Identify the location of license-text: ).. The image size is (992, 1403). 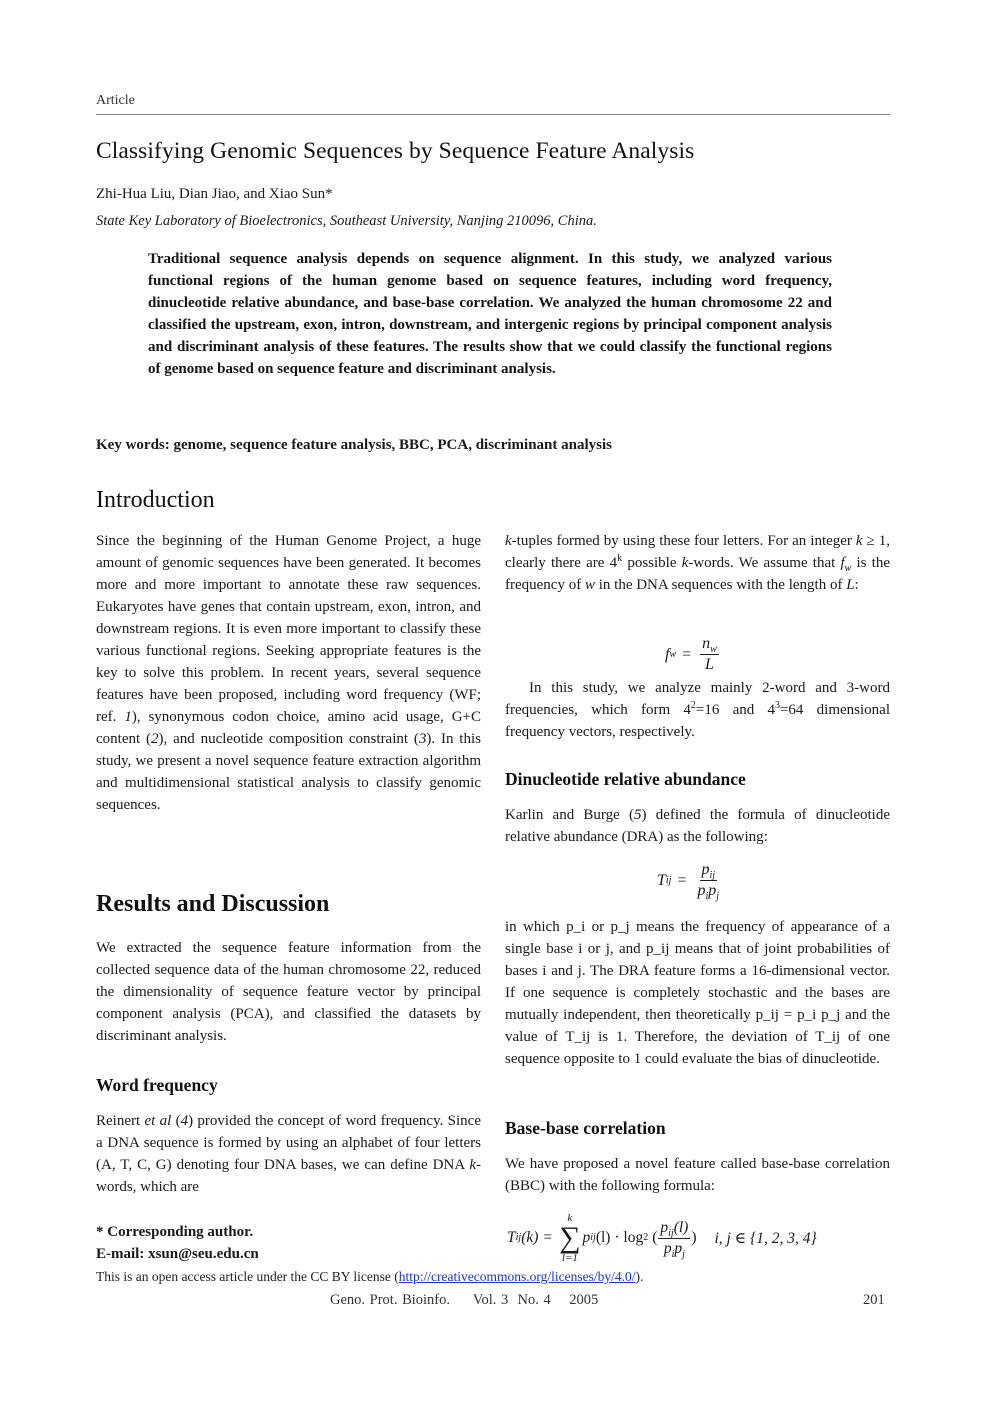
(639, 1276).